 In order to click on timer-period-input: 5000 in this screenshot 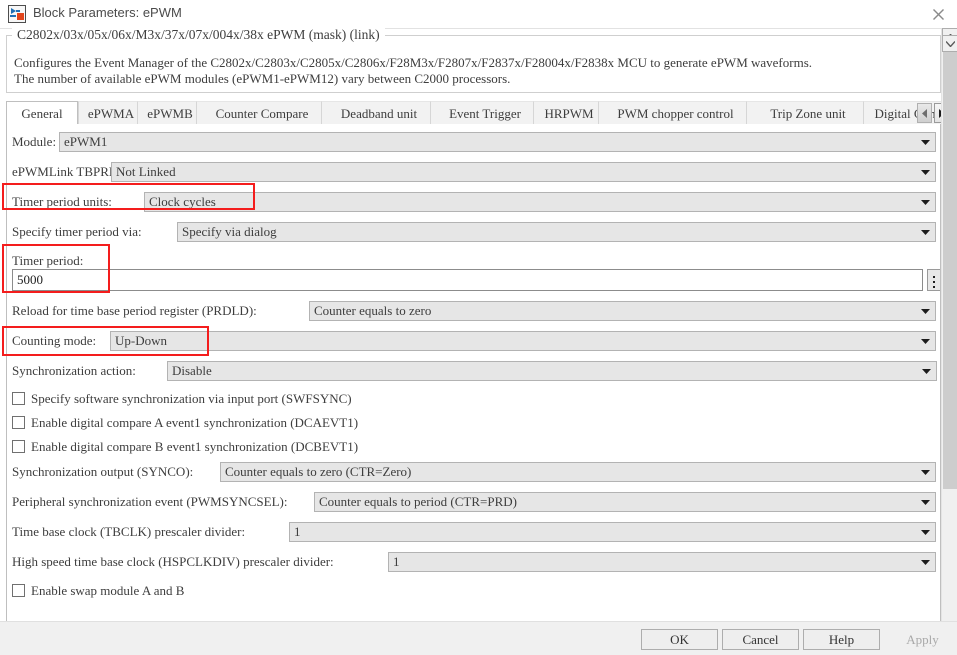, I will do `click(467, 280)`.